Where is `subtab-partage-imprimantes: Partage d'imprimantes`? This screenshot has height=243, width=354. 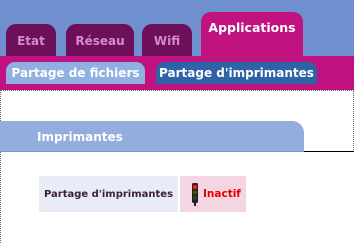
subtab-partage-imprimantes: Partage d'imprimantes is located at coordinates (236, 73).